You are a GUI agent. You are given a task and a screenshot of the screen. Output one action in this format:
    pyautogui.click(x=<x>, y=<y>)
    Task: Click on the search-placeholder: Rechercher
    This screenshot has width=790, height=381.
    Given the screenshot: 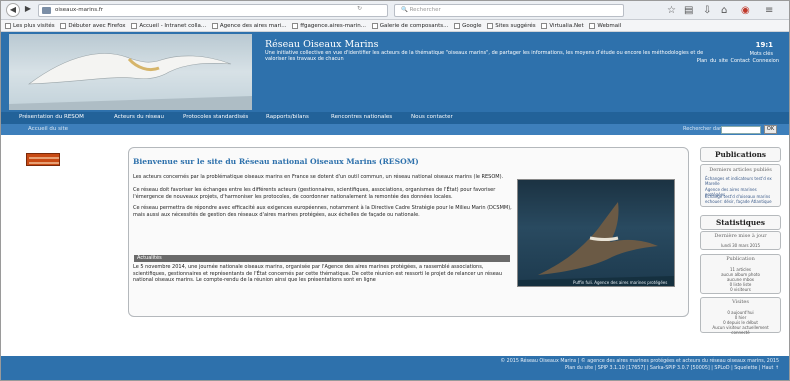 What is the action you would take?
    pyautogui.click(x=425, y=10)
    